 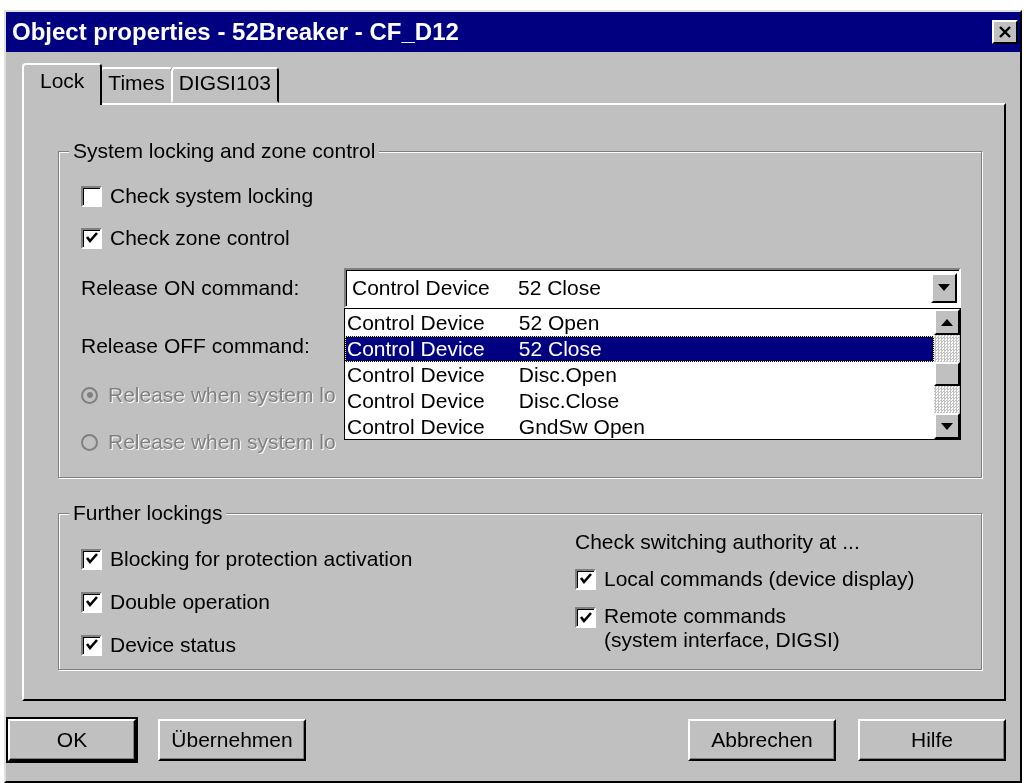 I want to click on dialog-button: Abbrechen, so click(x=762, y=740).